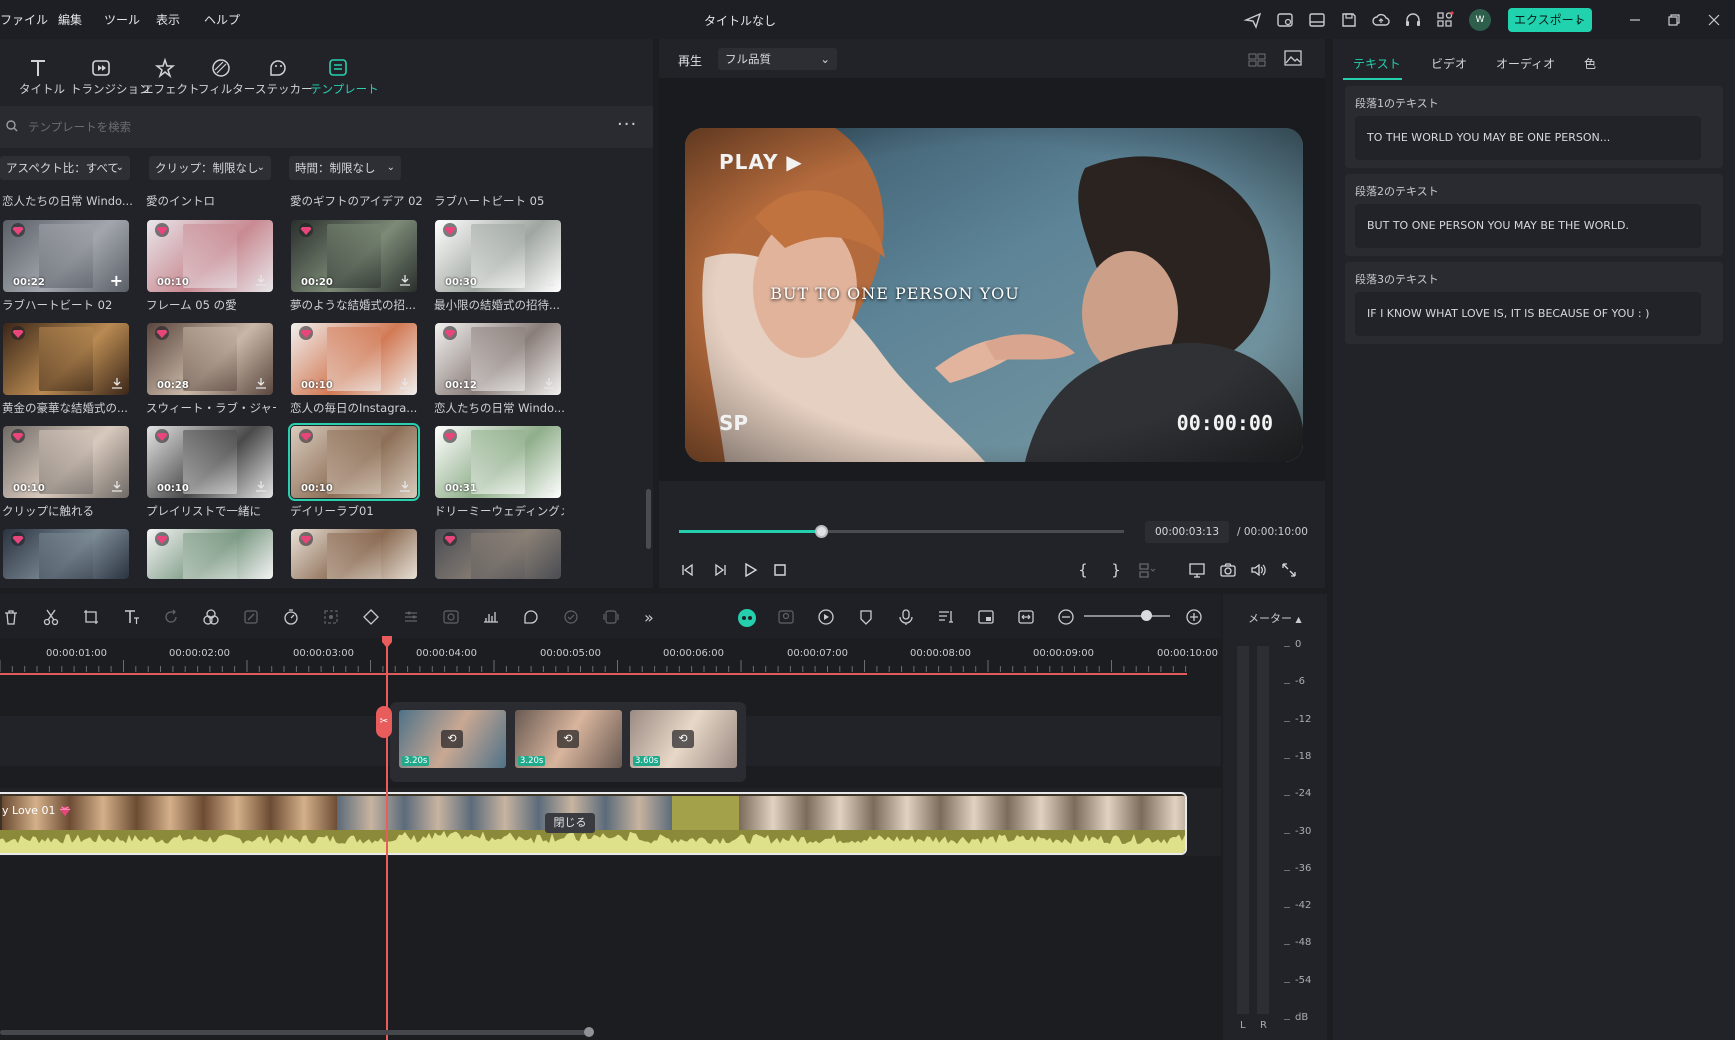 The image size is (1735, 1040). I want to click on motion-track-icon, so click(331, 617).